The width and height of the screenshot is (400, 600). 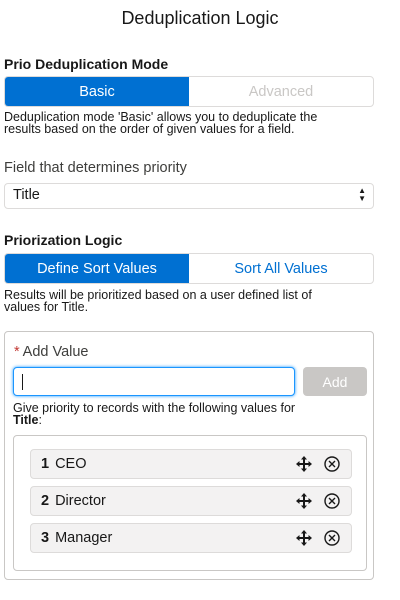 What do you see at coordinates (80, 501) in the screenshot?
I see `list-item-label: Director` at bounding box center [80, 501].